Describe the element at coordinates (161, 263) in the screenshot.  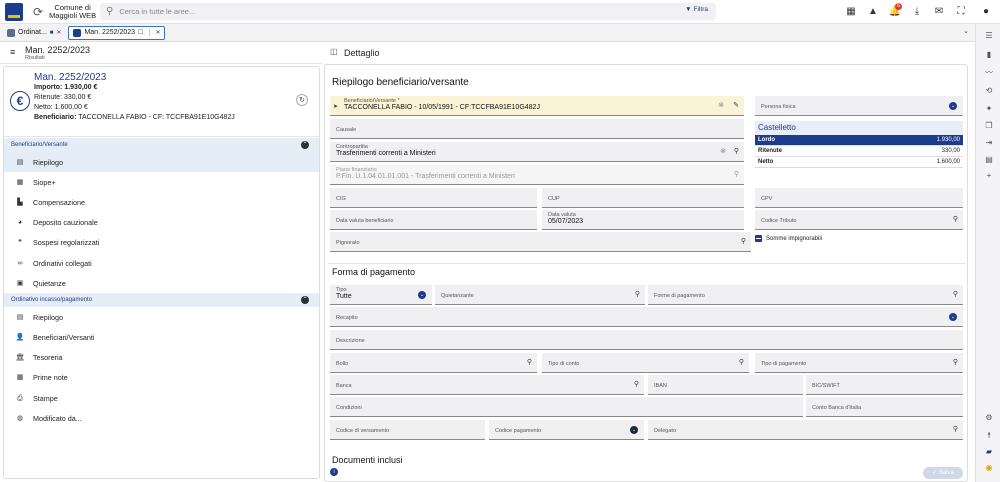
I see `nav-ordinativi-collegati: ∞ Ordinativi collegati` at that location.